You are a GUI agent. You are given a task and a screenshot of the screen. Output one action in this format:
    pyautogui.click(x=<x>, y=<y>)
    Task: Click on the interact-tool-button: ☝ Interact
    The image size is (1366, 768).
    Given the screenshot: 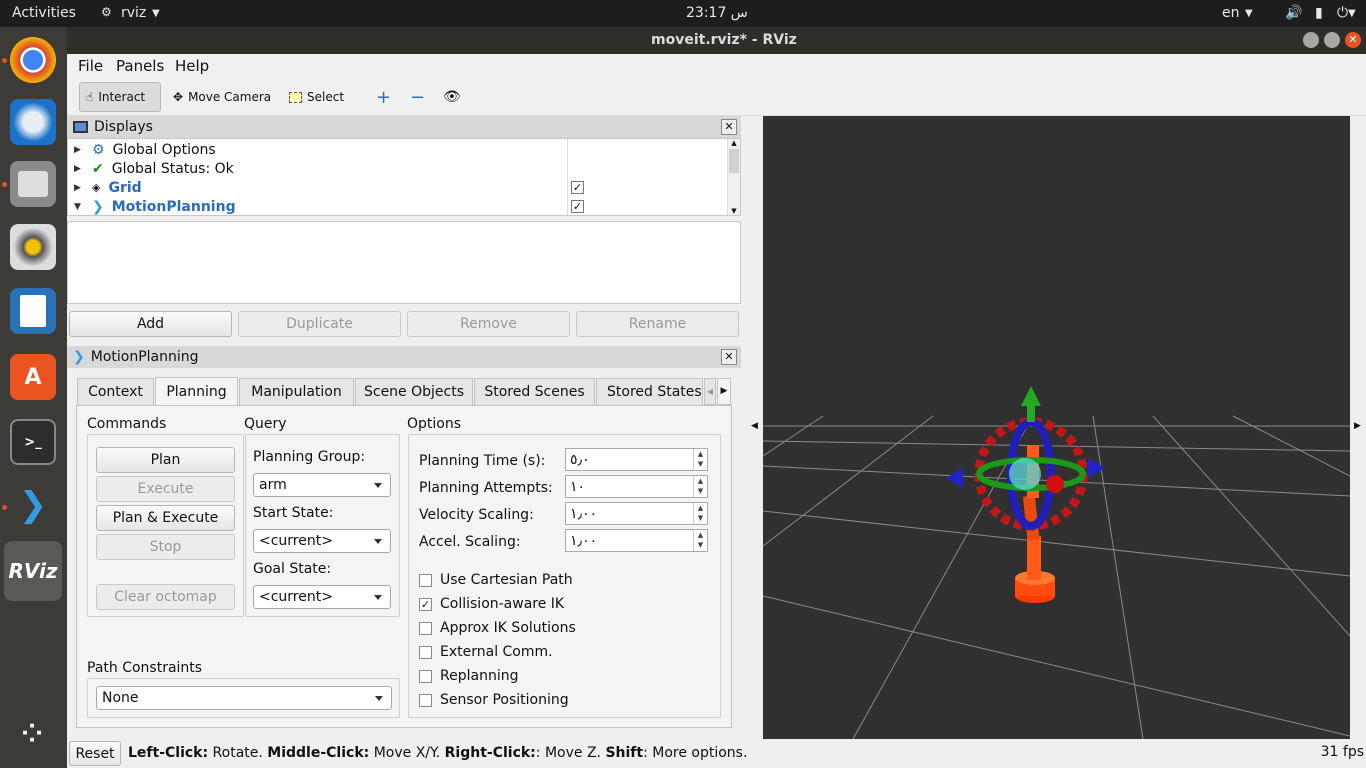 What is the action you would take?
    pyautogui.click(x=120, y=97)
    